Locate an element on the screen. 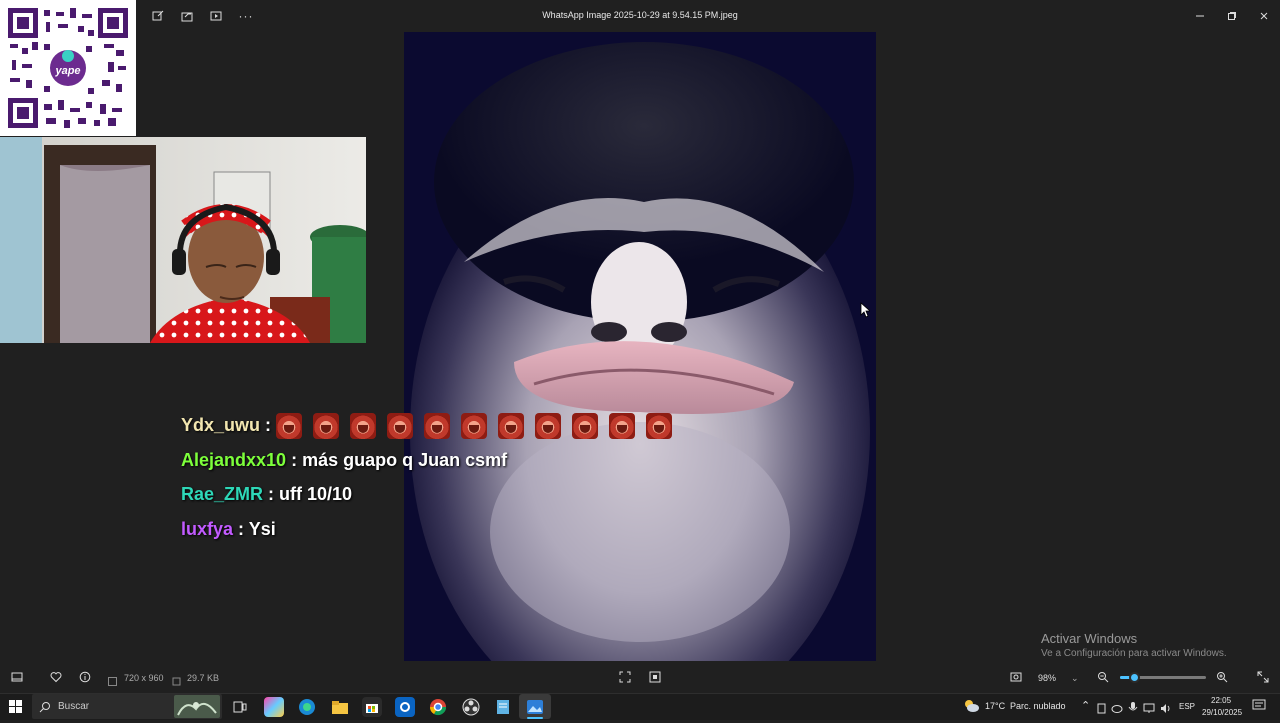 This screenshot has width=1280, height=723. search-placeholder: Buscar is located at coordinates (74, 706).